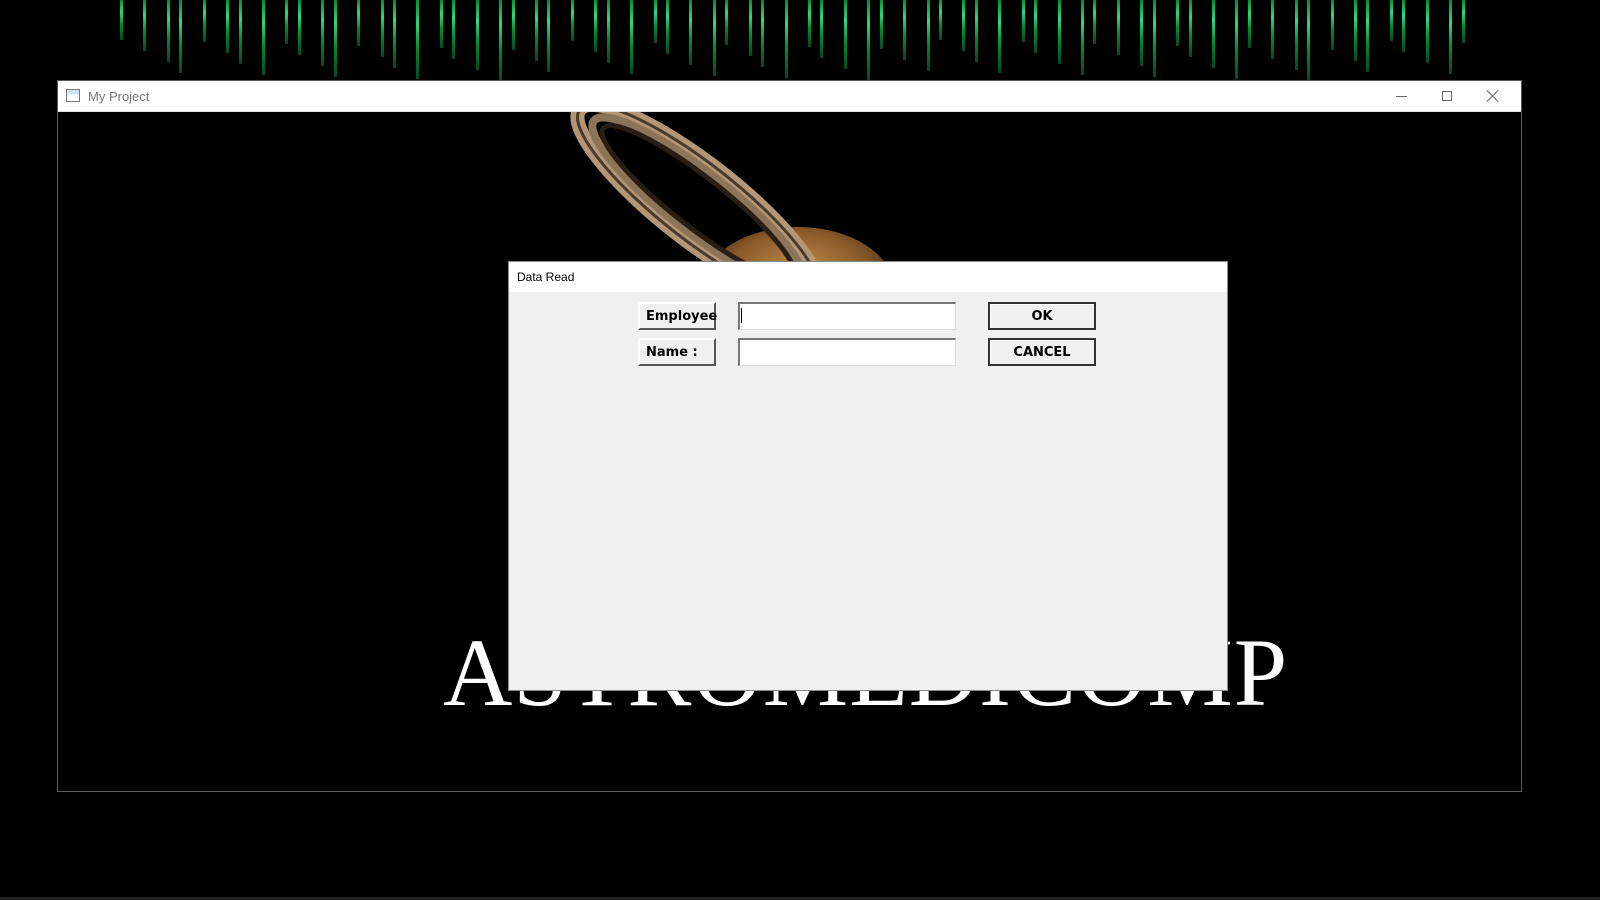 Image resolution: width=1600 pixels, height=900 pixels. I want to click on close-button, so click(1493, 96).